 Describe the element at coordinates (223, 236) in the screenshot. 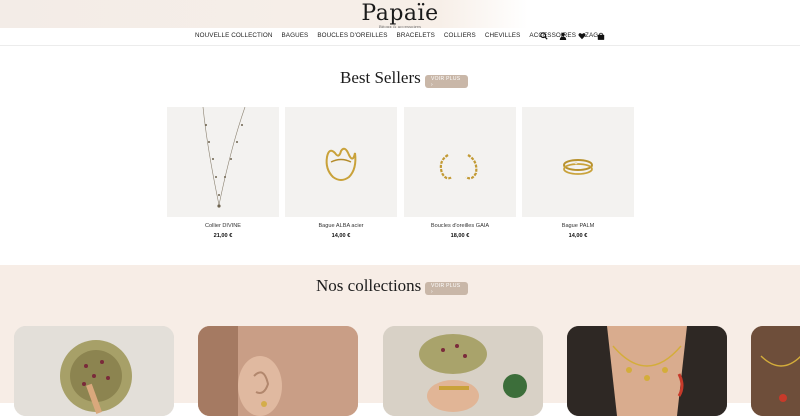

I see `product-price: 21,00 €` at that location.